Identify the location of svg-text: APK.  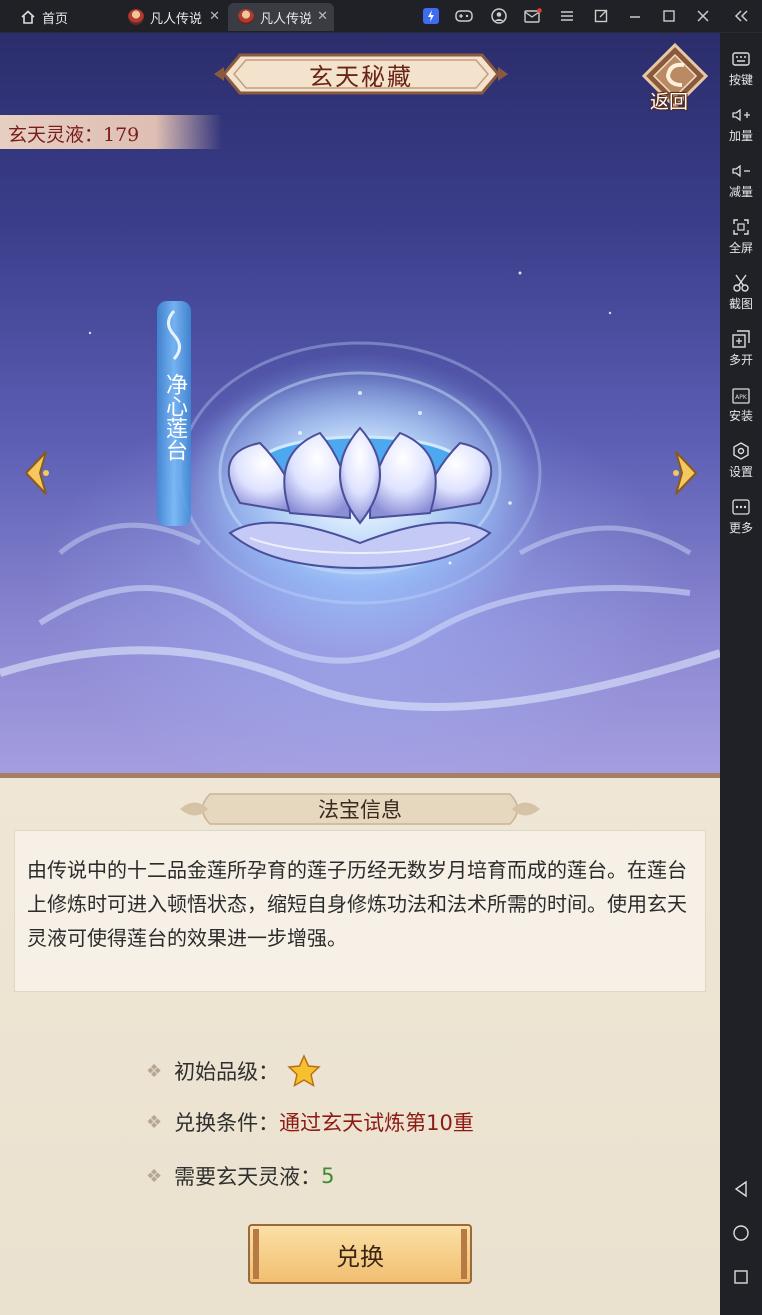
(741, 397).